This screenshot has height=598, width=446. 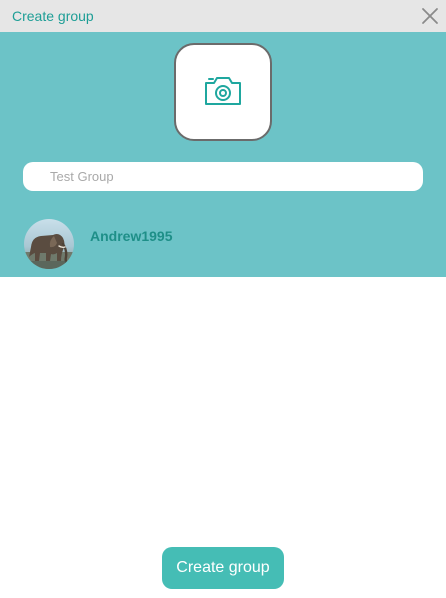 I want to click on window-title: Create group, so click(x=53, y=16).